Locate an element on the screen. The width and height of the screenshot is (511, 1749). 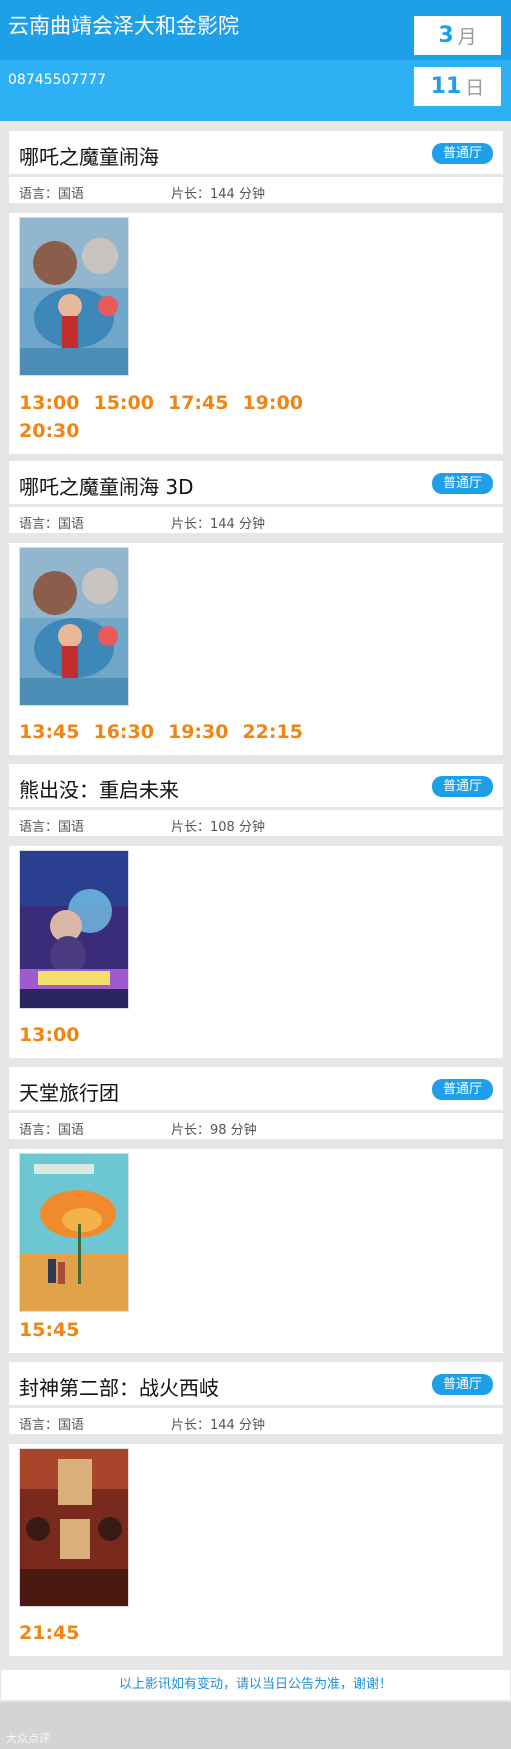
page-footer is located at coordinates (255, 1725).